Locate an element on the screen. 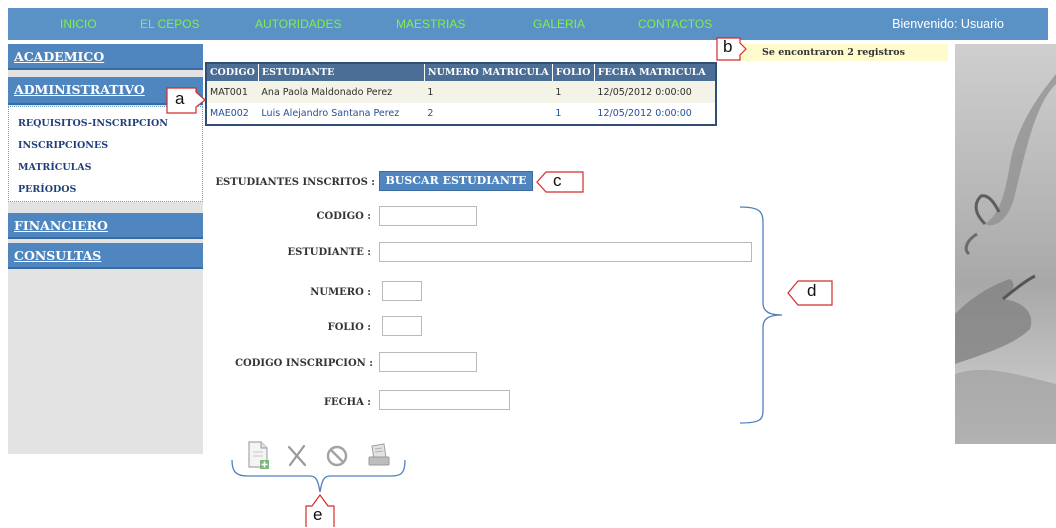 This screenshot has width=1056, height=528. callout-a-box is located at coordinates (186, 100).